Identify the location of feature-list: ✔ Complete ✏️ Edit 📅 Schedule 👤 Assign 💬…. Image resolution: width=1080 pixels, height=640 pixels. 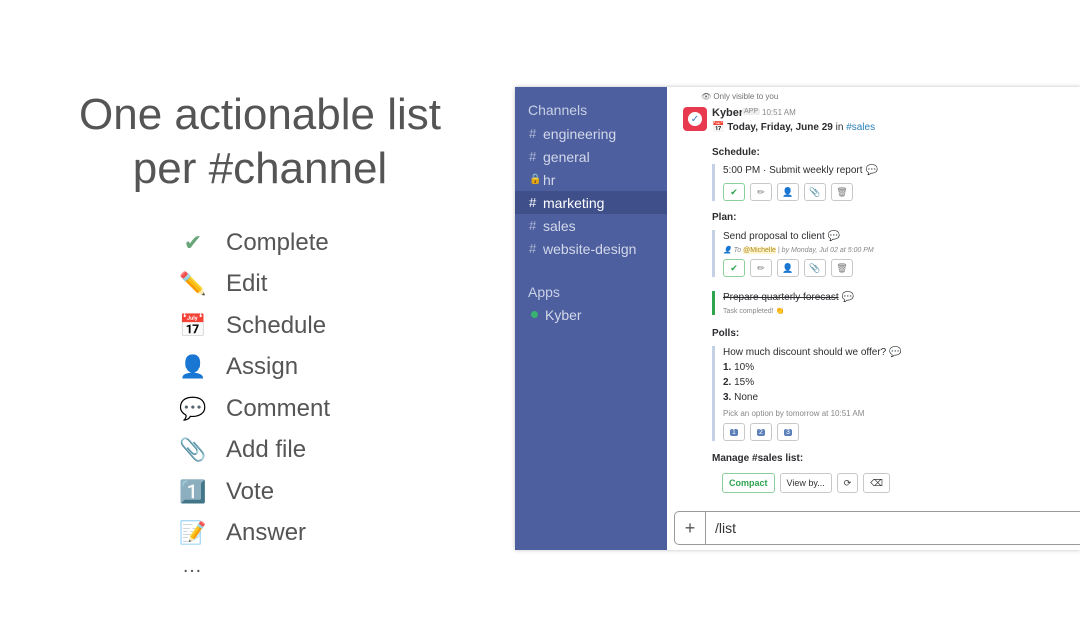
(309, 388).